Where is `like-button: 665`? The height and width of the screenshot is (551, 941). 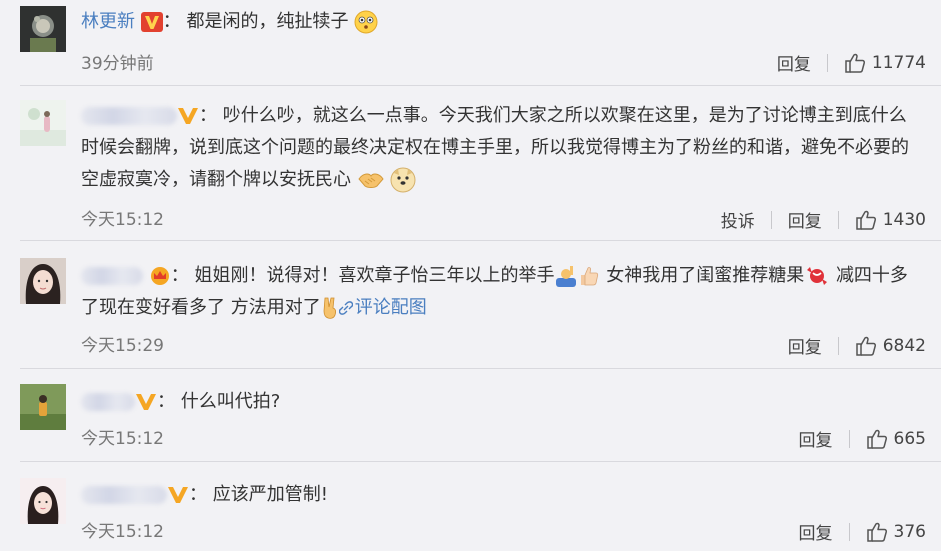
like-button: 665 is located at coordinates (896, 439).